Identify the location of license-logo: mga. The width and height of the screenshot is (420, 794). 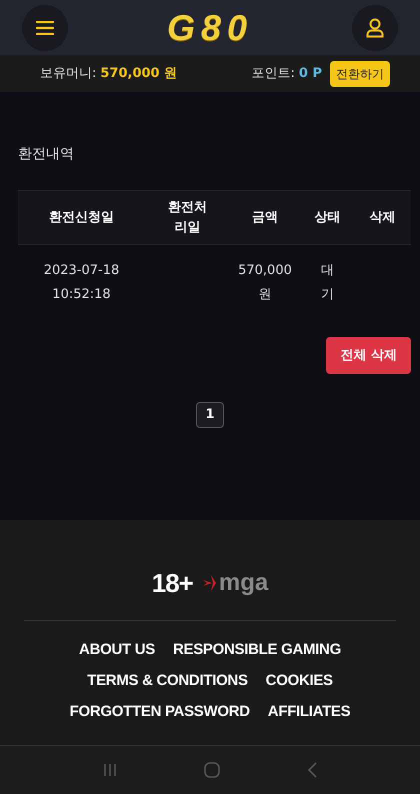
(243, 583).